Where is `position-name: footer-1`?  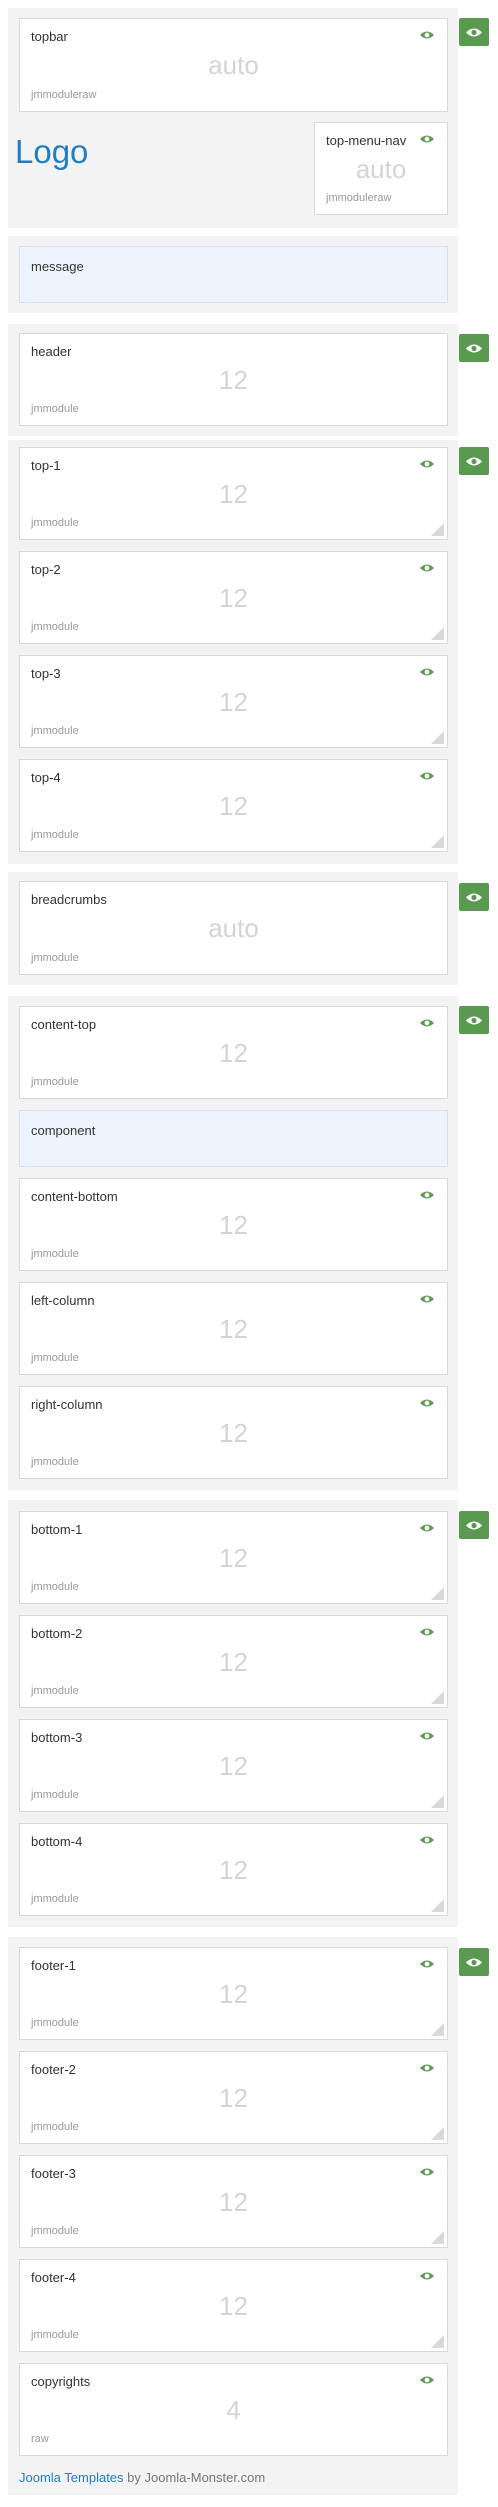 position-name: footer-1 is located at coordinates (53, 1965).